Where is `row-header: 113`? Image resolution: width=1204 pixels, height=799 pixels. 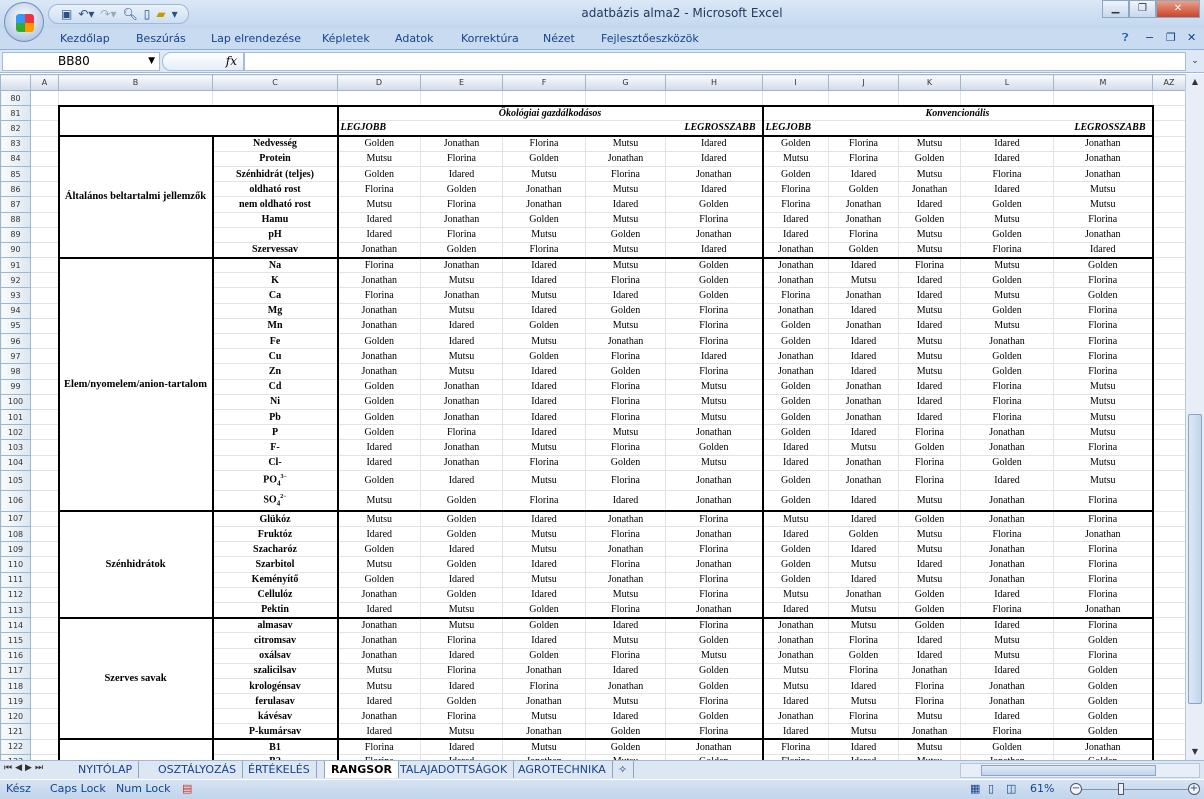 row-header: 113 is located at coordinates (15, 610).